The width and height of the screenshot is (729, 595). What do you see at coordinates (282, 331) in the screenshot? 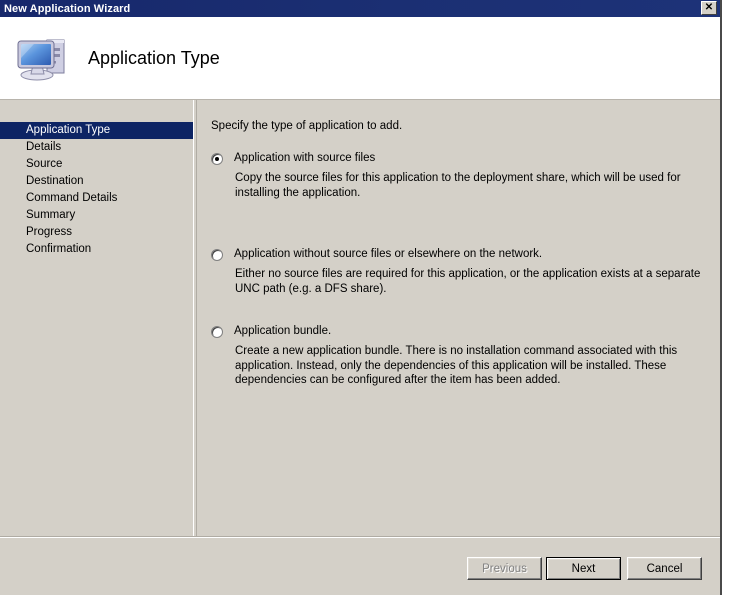
I see `option-3-label: Application bundle.` at bounding box center [282, 331].